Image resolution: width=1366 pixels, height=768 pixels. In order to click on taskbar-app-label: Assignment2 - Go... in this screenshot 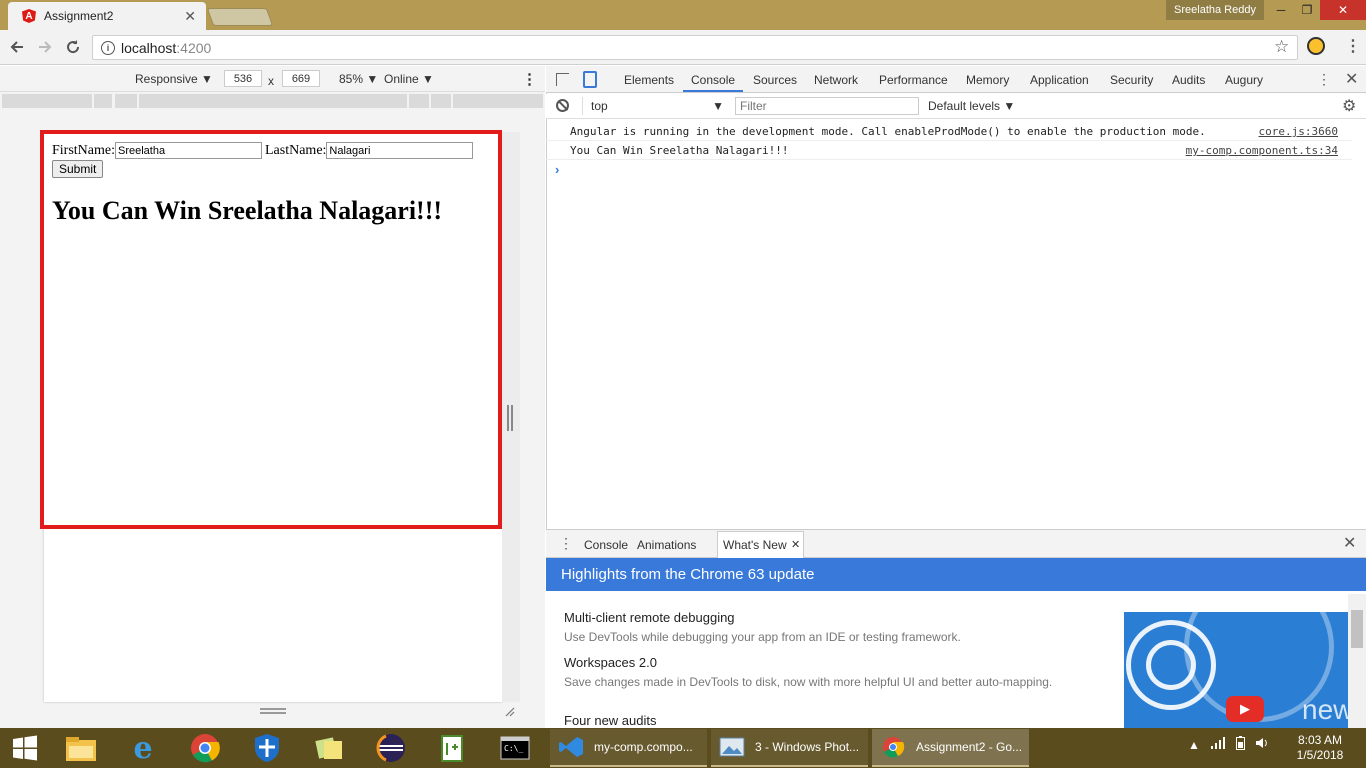, I will do `click(969, 747)`.